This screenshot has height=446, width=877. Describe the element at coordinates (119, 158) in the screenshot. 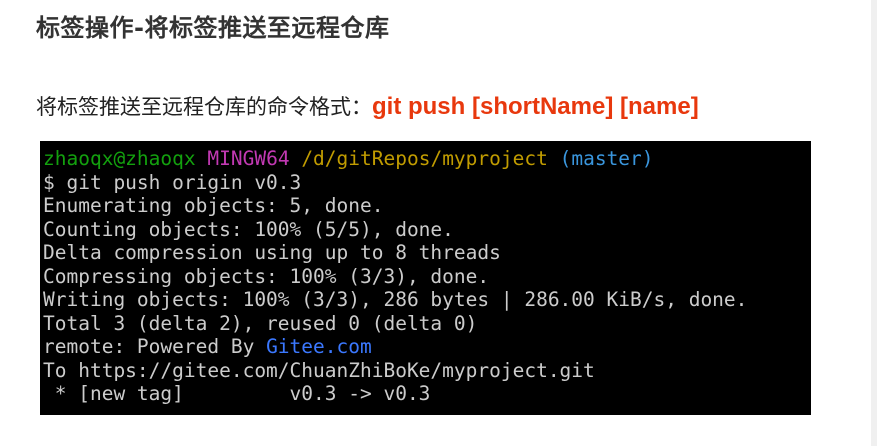

I see `prompt-user-host: zhaoqx@zhaoqx` at that location.